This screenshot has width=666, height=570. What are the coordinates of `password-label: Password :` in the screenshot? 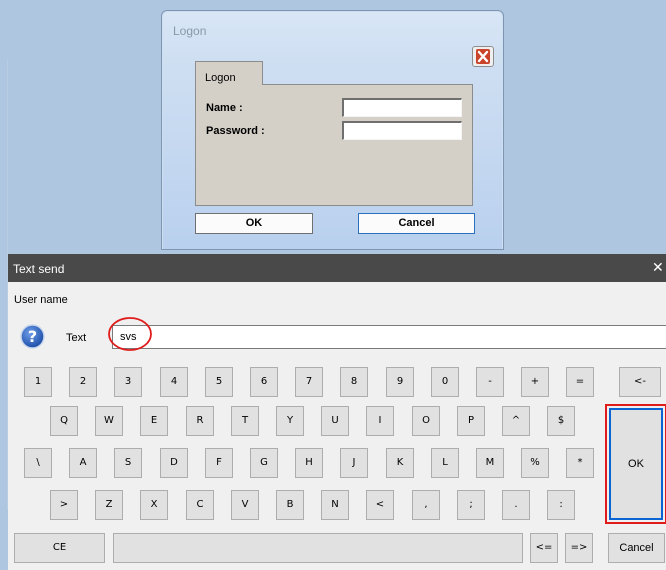 It's located at (235, 131).